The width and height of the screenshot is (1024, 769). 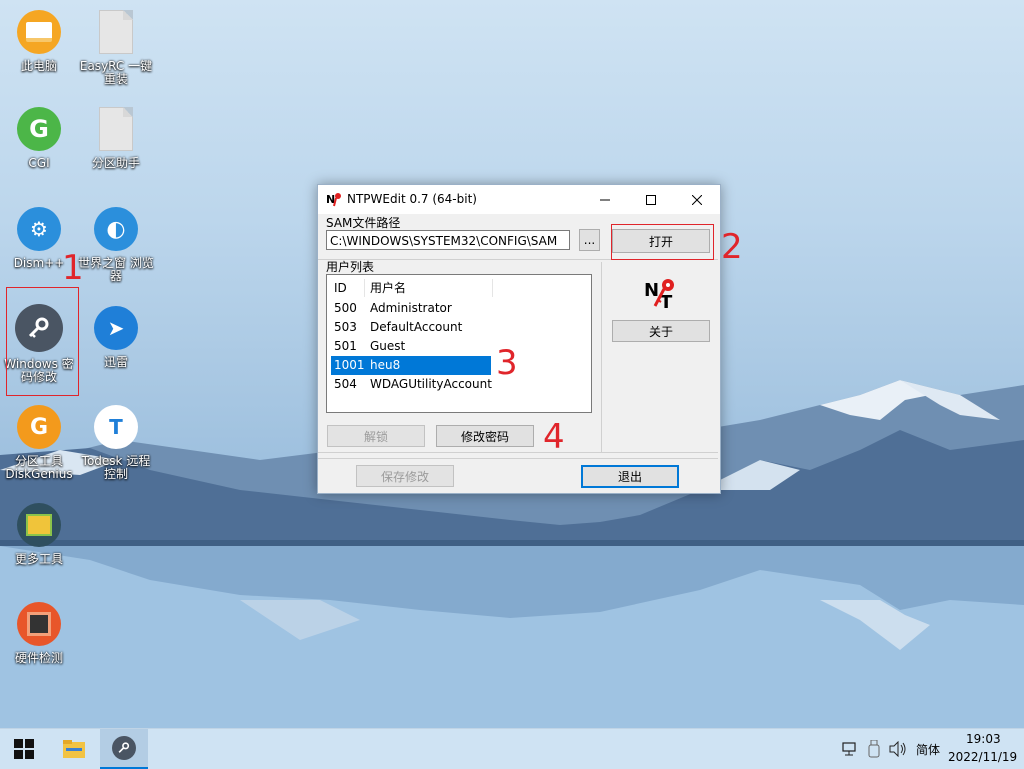 I want to click on desktop-icon-cgi: G CGI, so click(x=39, y=138).